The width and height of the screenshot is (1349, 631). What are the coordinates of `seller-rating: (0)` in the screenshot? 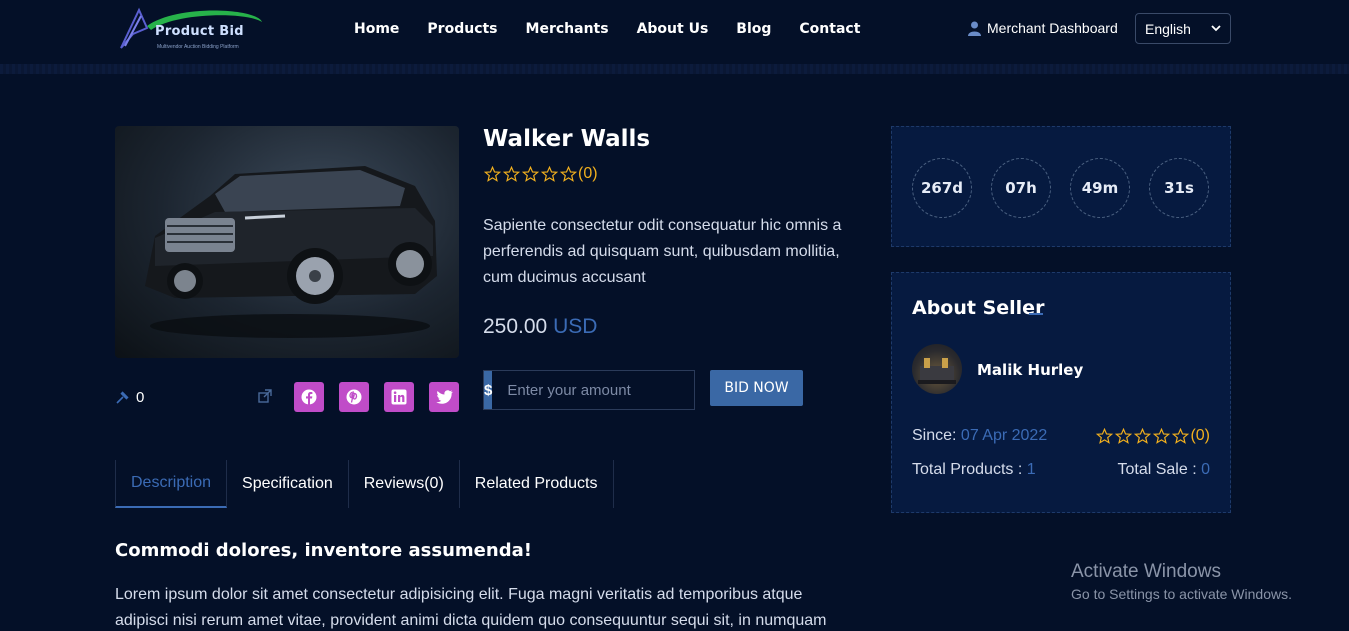 It's located at (1152, 436).